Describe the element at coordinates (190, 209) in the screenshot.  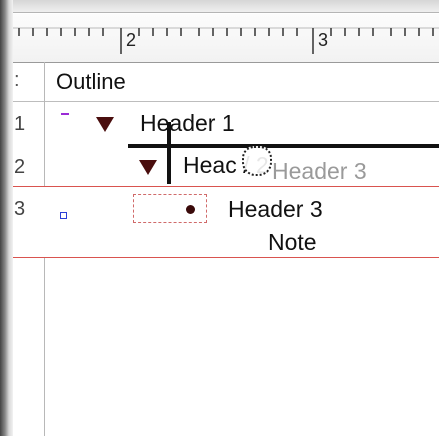
I see `bullet-icon` at that location.